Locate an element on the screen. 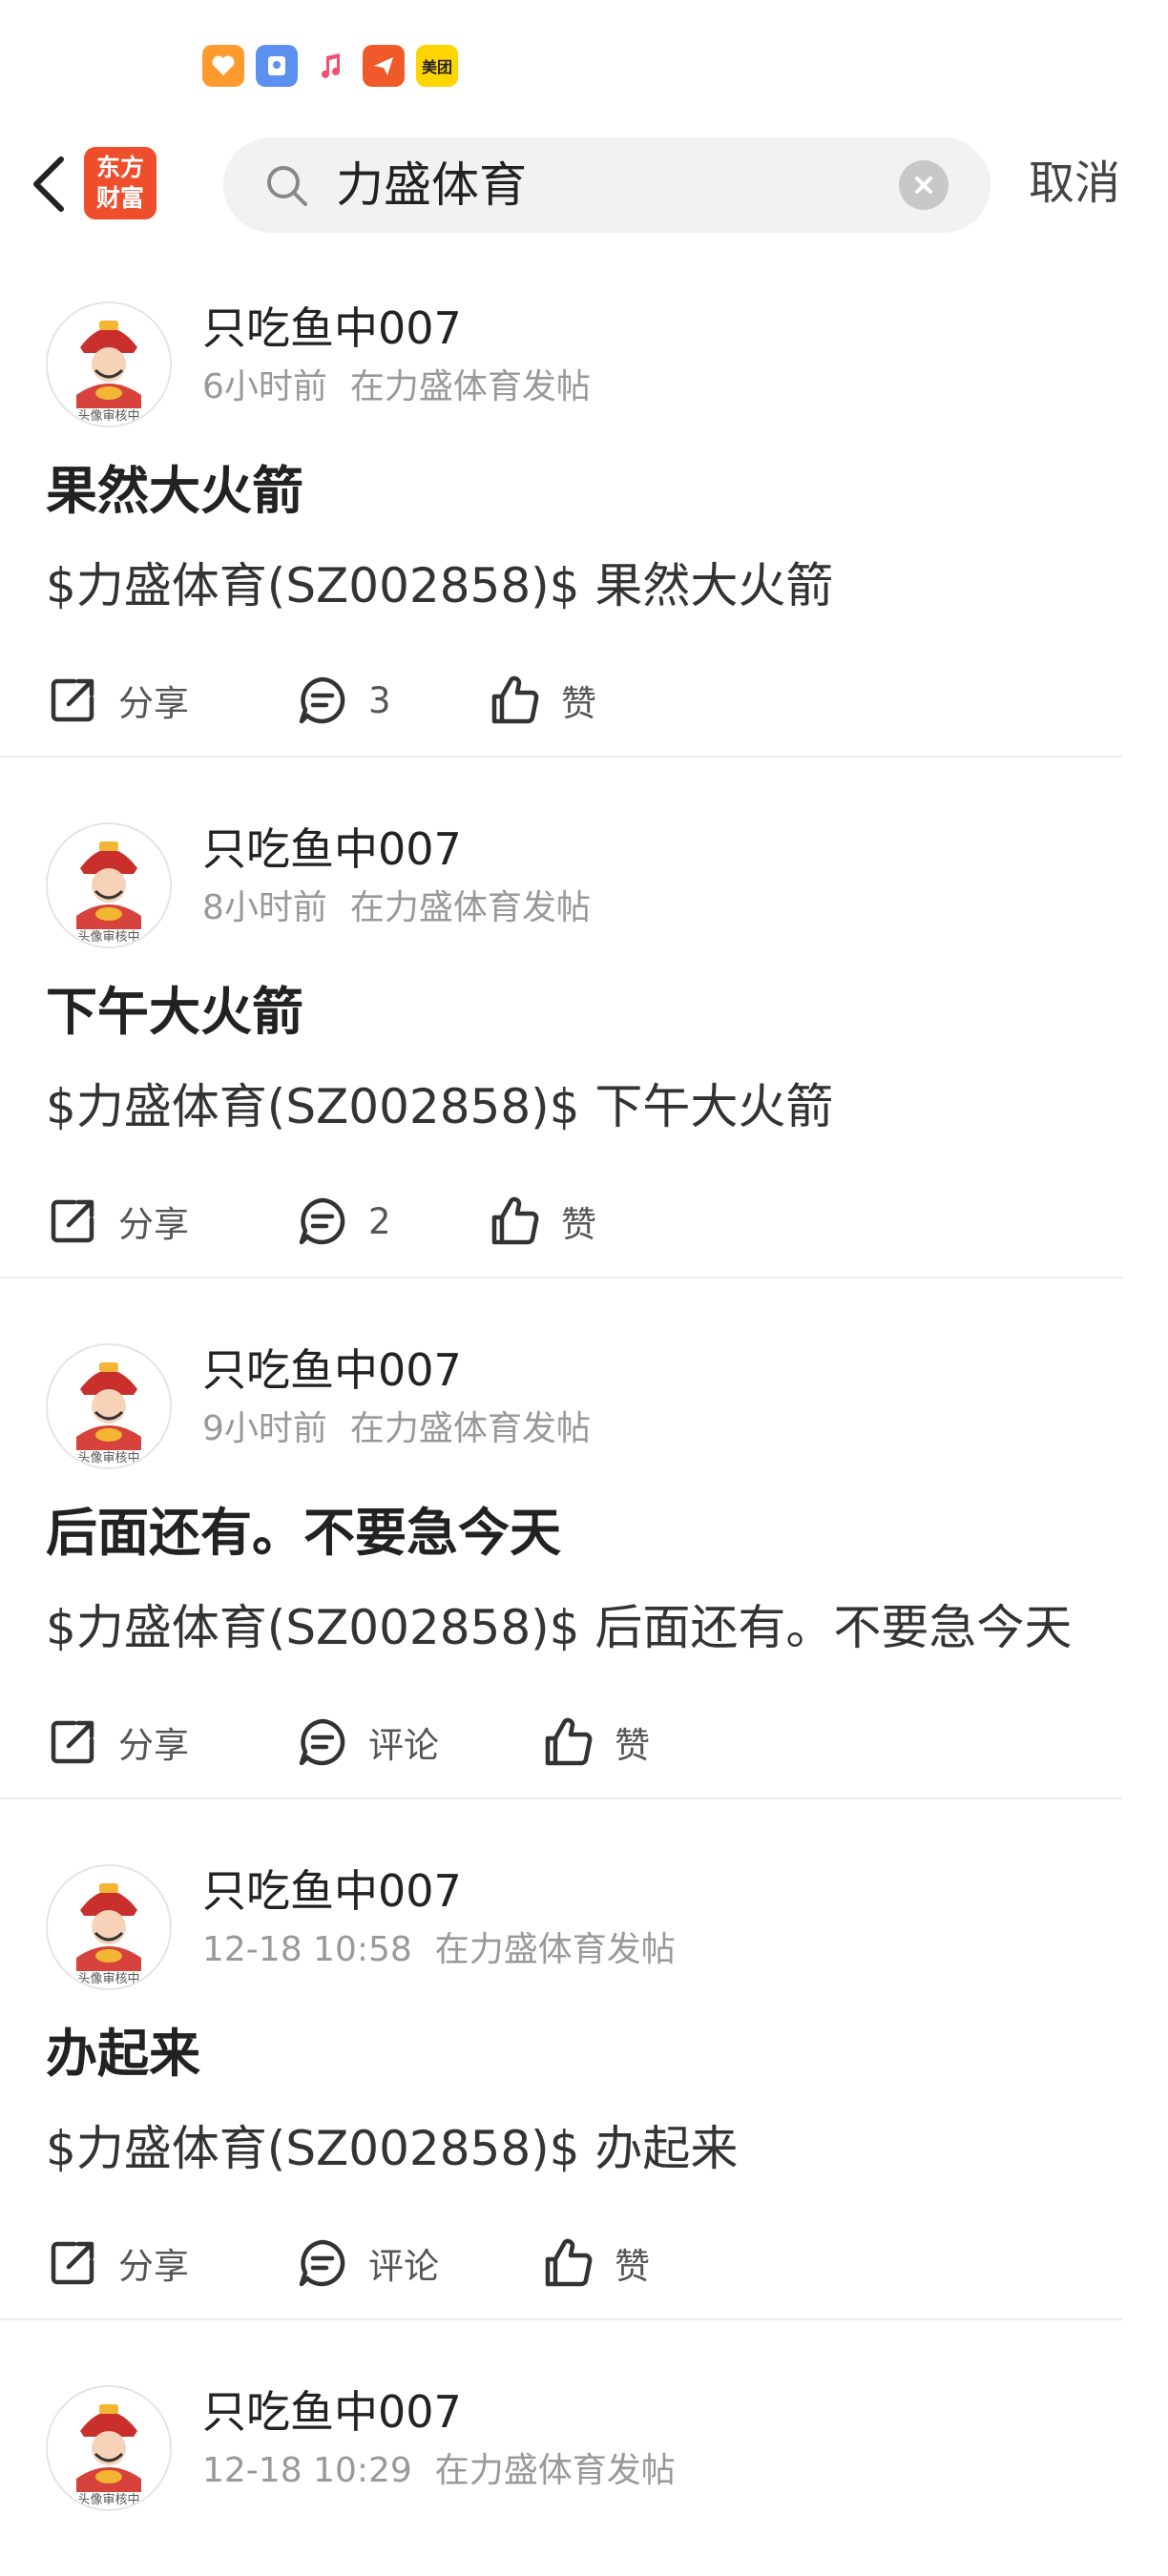  post-body: $力盛体育(SZ002858)$ 后面还有。不要急今天 is located at coordinates (584, 1628).